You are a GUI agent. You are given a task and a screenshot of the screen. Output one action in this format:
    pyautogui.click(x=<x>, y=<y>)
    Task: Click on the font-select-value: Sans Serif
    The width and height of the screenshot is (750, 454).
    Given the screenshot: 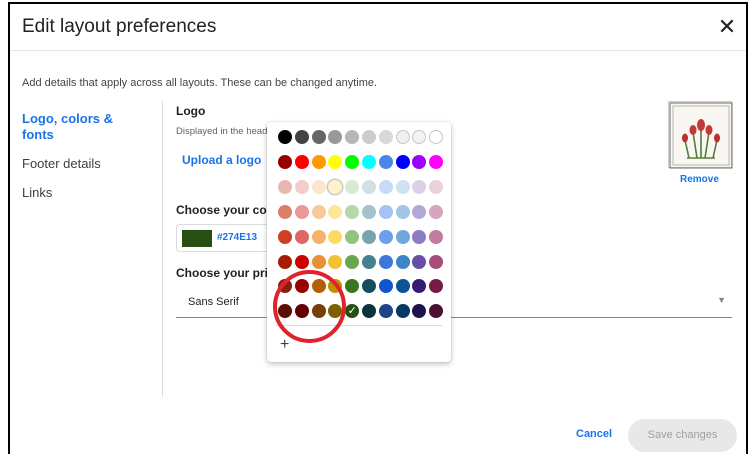 What is the action you would take?
    pyautogui.click(x=213, y=302)
    